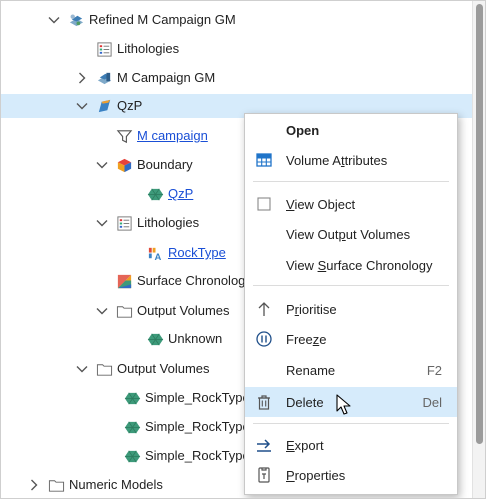  Describe the element at coordinates (264, 309) in the screenshot. I see `arrow-up-icon` at that location.